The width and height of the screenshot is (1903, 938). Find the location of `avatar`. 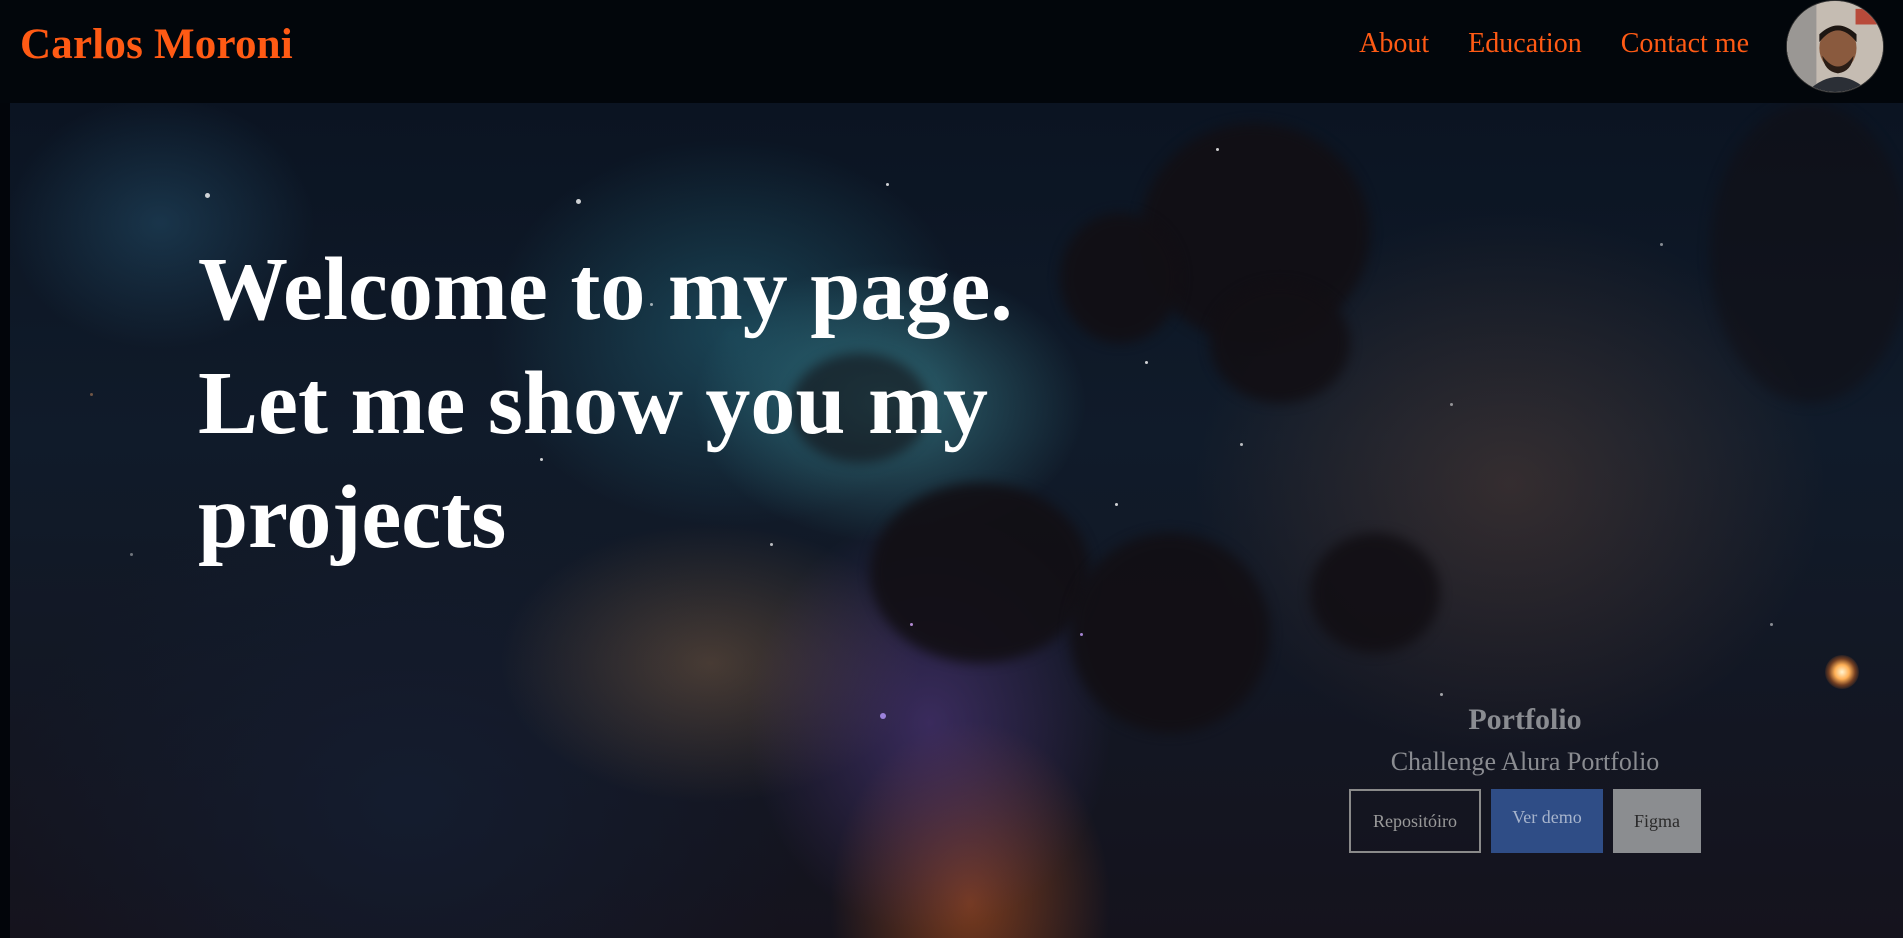

avatar is located at coordinates (1835, 46).